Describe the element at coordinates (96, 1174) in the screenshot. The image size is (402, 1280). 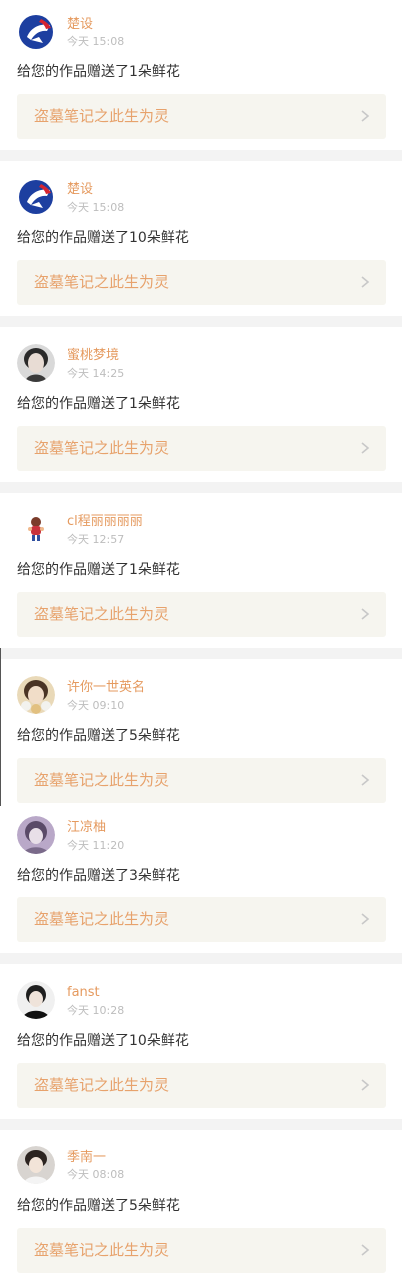
I see `timestamp: 今天 08:08` at that location.